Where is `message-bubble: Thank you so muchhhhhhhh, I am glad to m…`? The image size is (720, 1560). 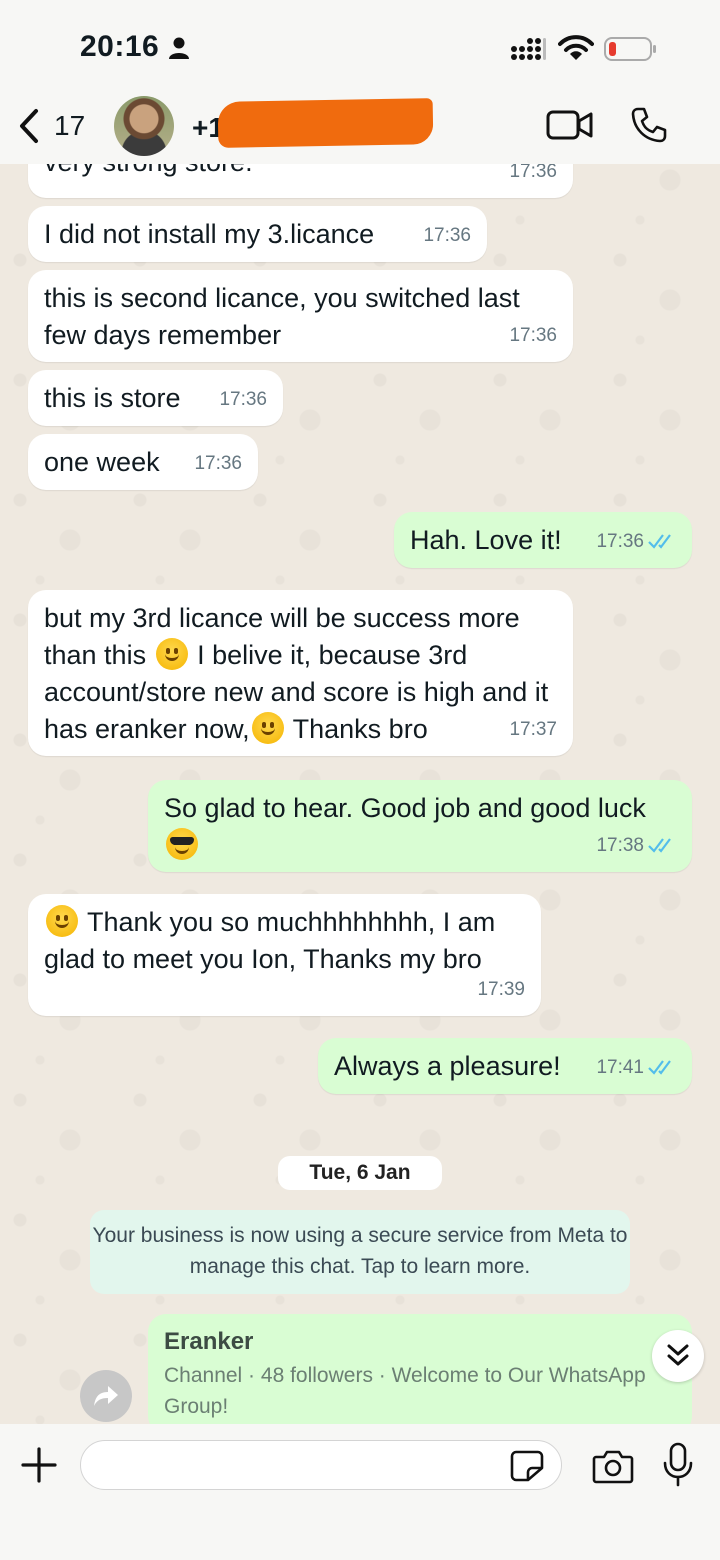 message-bubble: Thank you so muchhhhhhhh, I am glad to m… is located at coordinates (284, 955).